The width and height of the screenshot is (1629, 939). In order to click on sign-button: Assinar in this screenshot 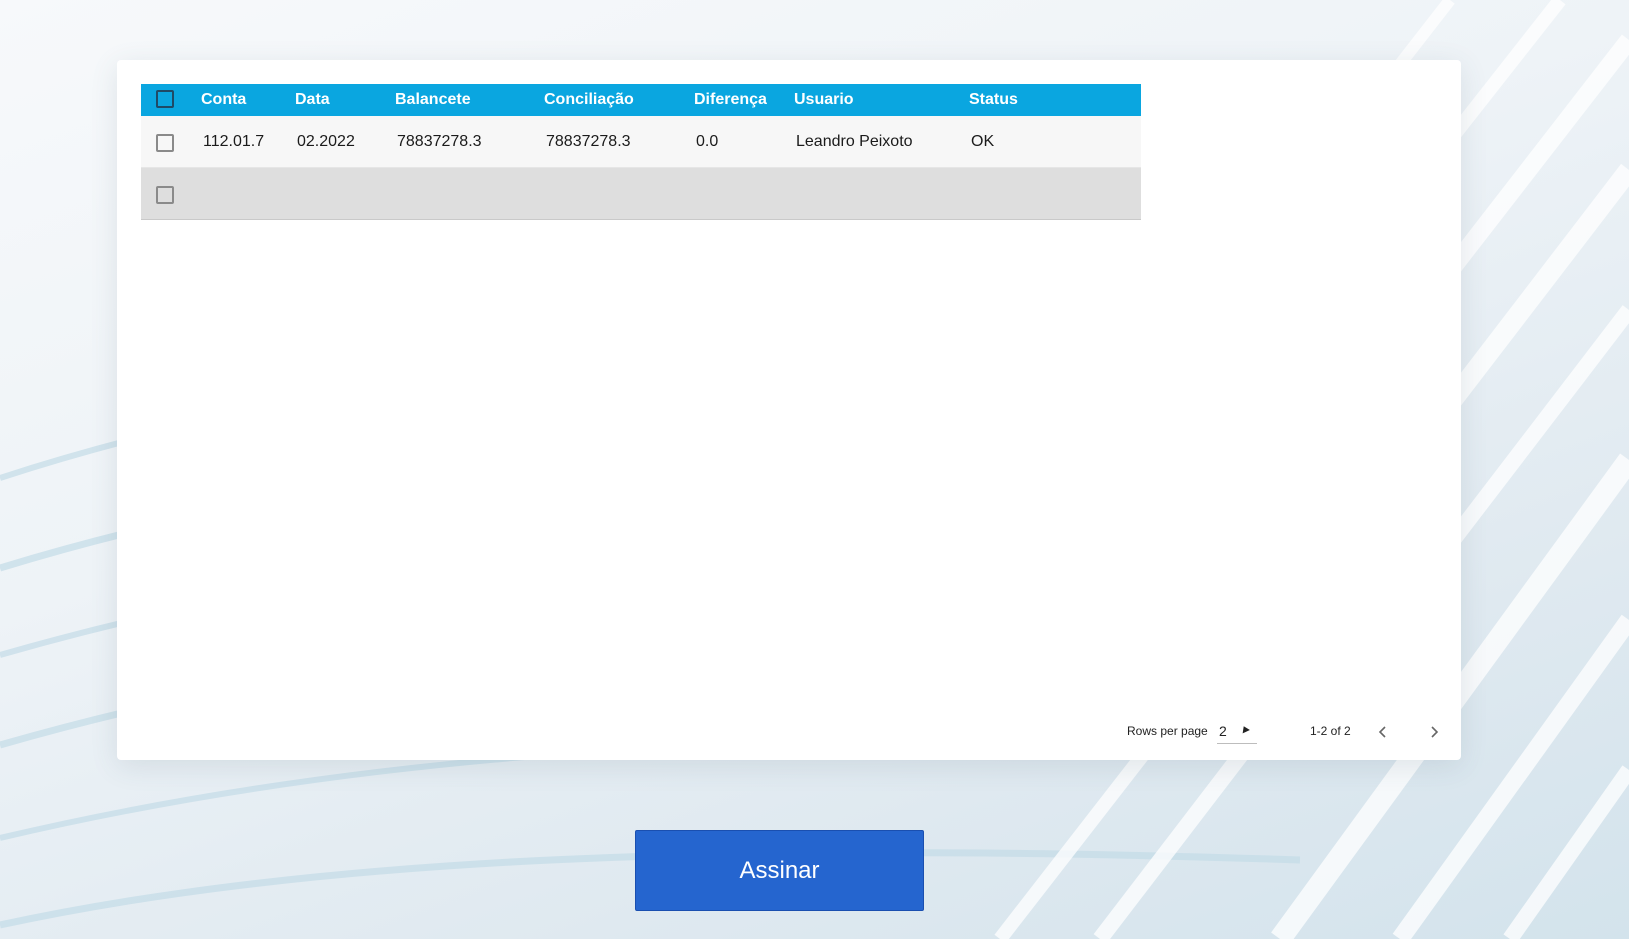, I will do `click(779, 870)`.